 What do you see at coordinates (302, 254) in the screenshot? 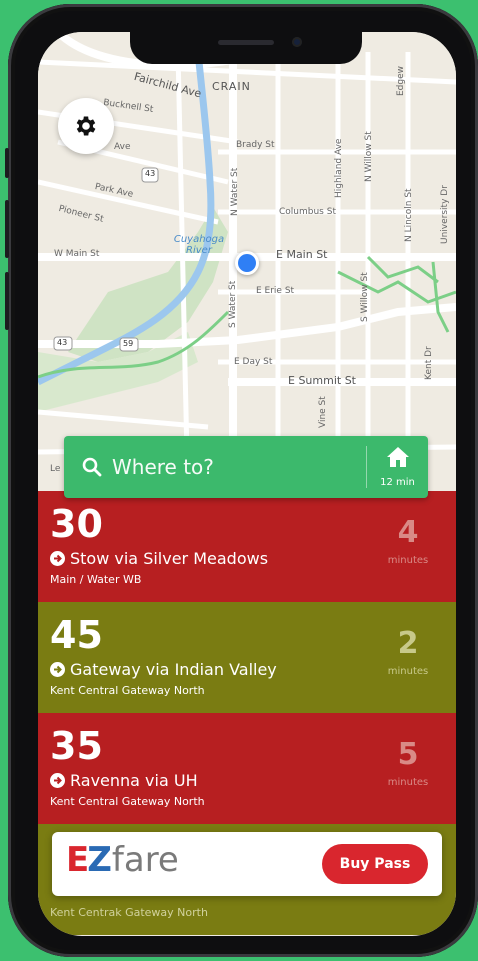
I see `map-label-e-main: E Main St` at bounding box center [302, 254].